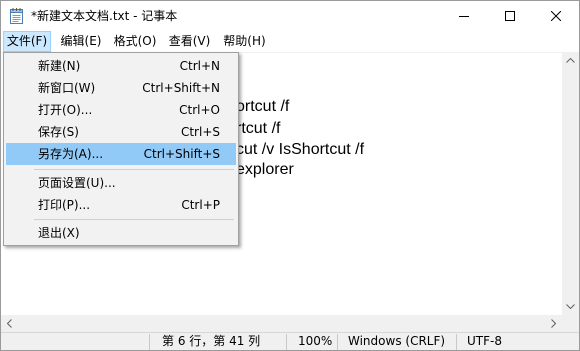 Image resolution: width=580 pixels, height=351 pixels. I want to click on scroll-up-button, so click(570, 60).